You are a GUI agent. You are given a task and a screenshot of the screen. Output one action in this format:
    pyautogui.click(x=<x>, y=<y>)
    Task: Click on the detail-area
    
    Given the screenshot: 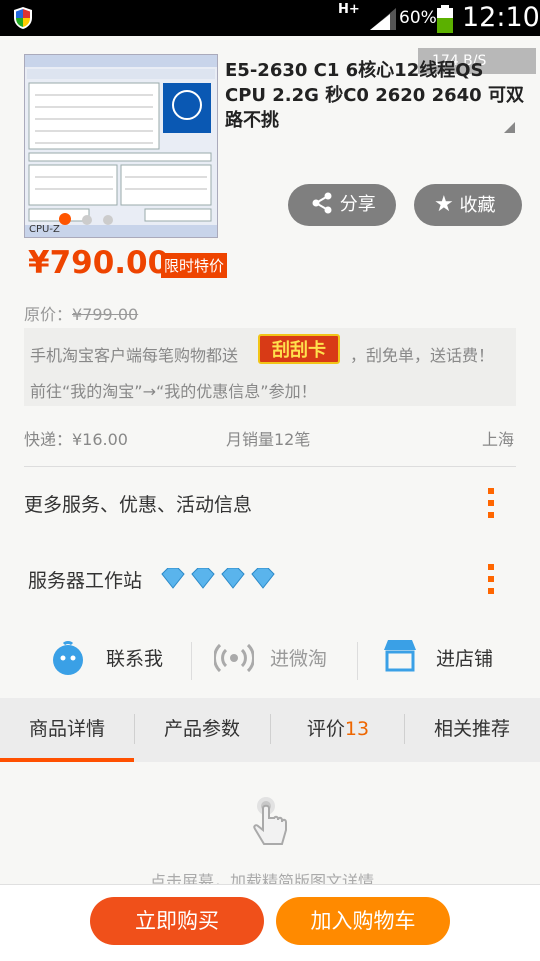 What is the action you would take?
    pyautogui.click(x=270, y=824)
    